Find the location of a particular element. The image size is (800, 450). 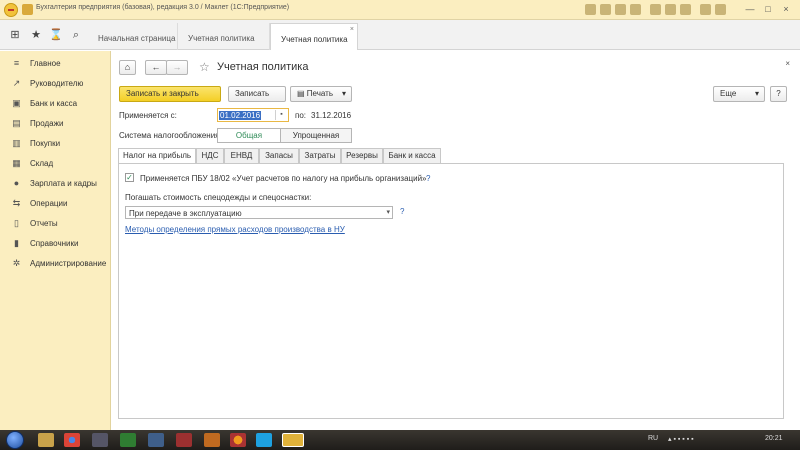

favorites-star-icon: ★ is located at coordinates (36, 35).